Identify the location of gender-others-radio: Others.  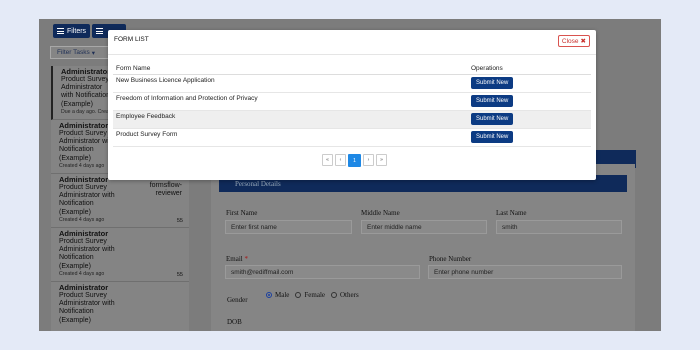
(345, 295).